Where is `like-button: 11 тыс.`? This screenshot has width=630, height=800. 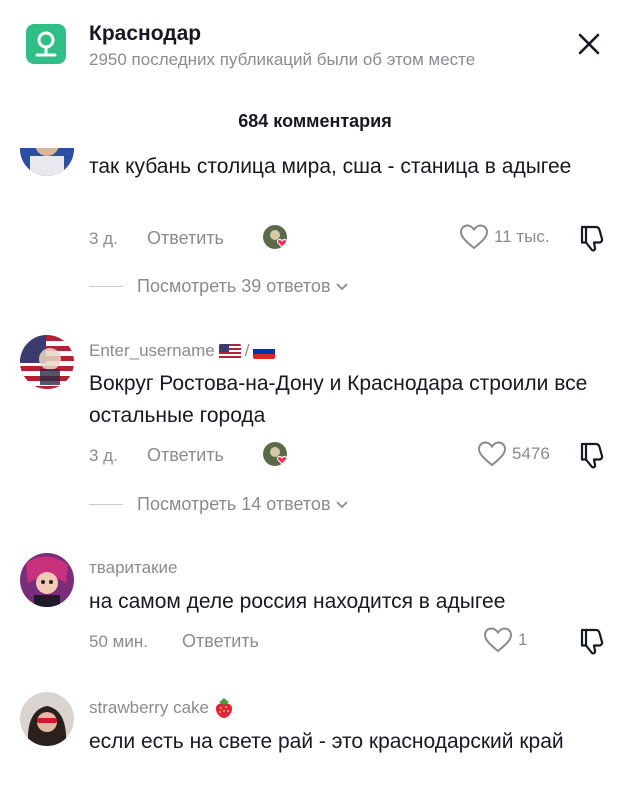 like-button: 11 тыс. is located at coordinates (505, 237).